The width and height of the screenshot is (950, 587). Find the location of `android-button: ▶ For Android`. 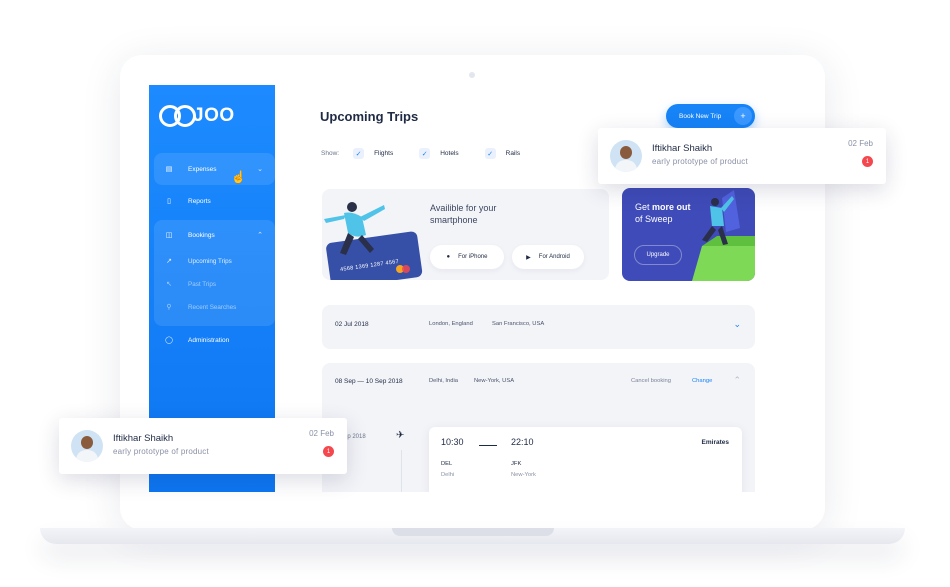

android-button: ▶ For Android is located at coordinates (548, 257).